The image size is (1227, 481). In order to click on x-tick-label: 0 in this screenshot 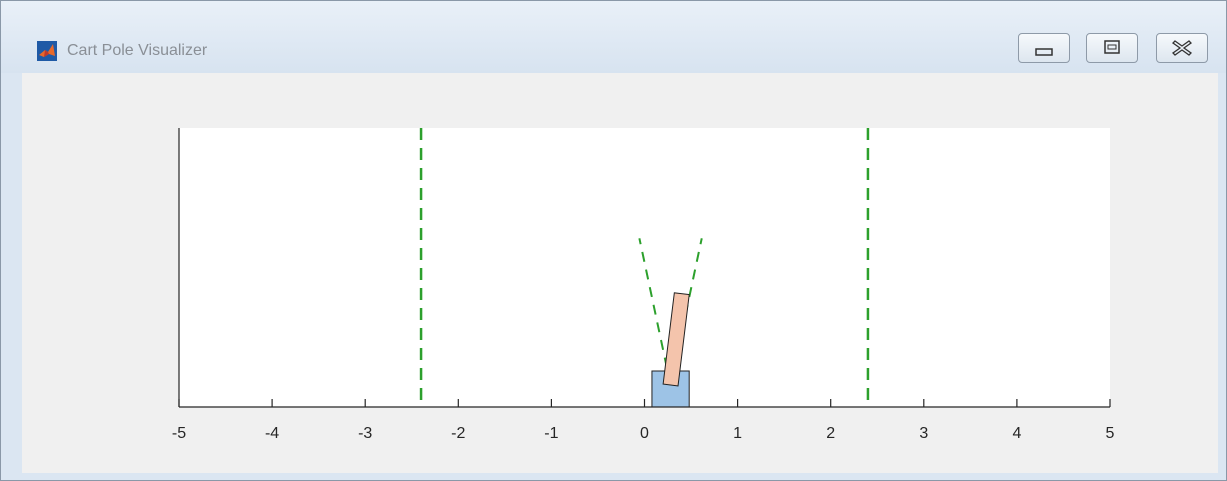, I will do `click(644, 433)`.